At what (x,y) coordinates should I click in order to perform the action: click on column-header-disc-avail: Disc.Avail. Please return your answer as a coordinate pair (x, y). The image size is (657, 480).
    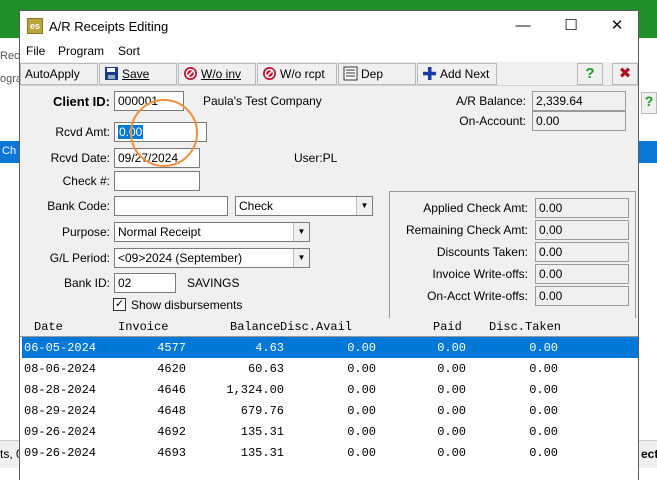
    Looking at the image, I should click on (316, 327).